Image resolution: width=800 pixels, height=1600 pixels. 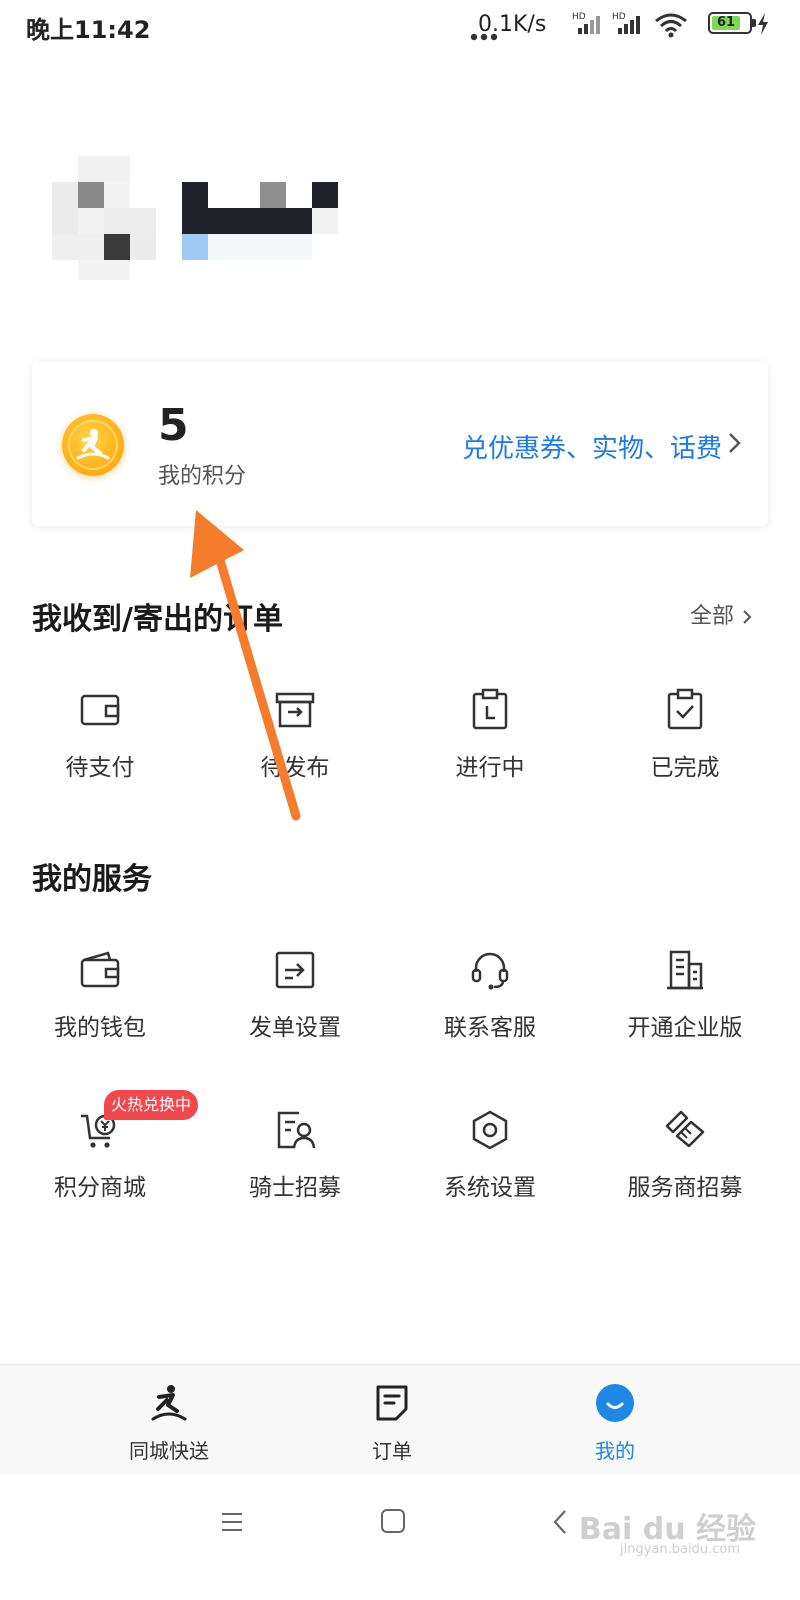 What do you see at coordinates (560, 1522) in the screenshot?
I see `back-icon` at bounding box center [560, 1522].